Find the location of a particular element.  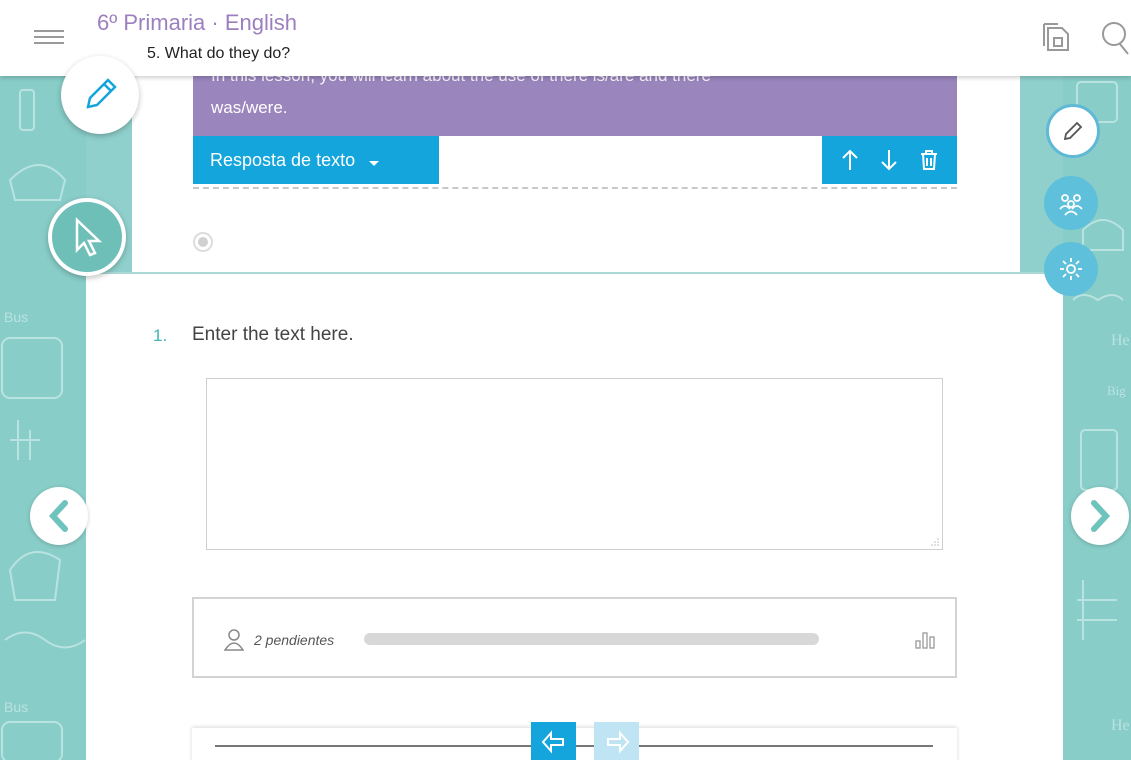

settings-icon is located at coordinates (1071, 269).